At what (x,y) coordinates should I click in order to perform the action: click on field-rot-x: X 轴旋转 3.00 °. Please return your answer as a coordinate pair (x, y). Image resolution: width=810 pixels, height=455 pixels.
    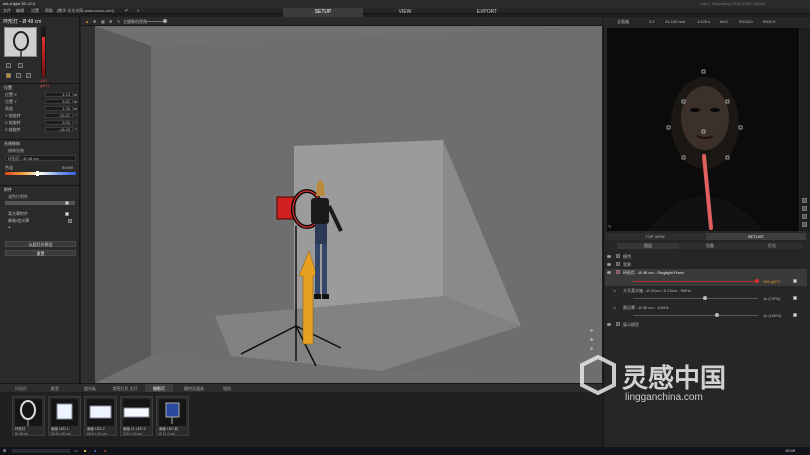
    Looking at the image, I should click on (41, 122).